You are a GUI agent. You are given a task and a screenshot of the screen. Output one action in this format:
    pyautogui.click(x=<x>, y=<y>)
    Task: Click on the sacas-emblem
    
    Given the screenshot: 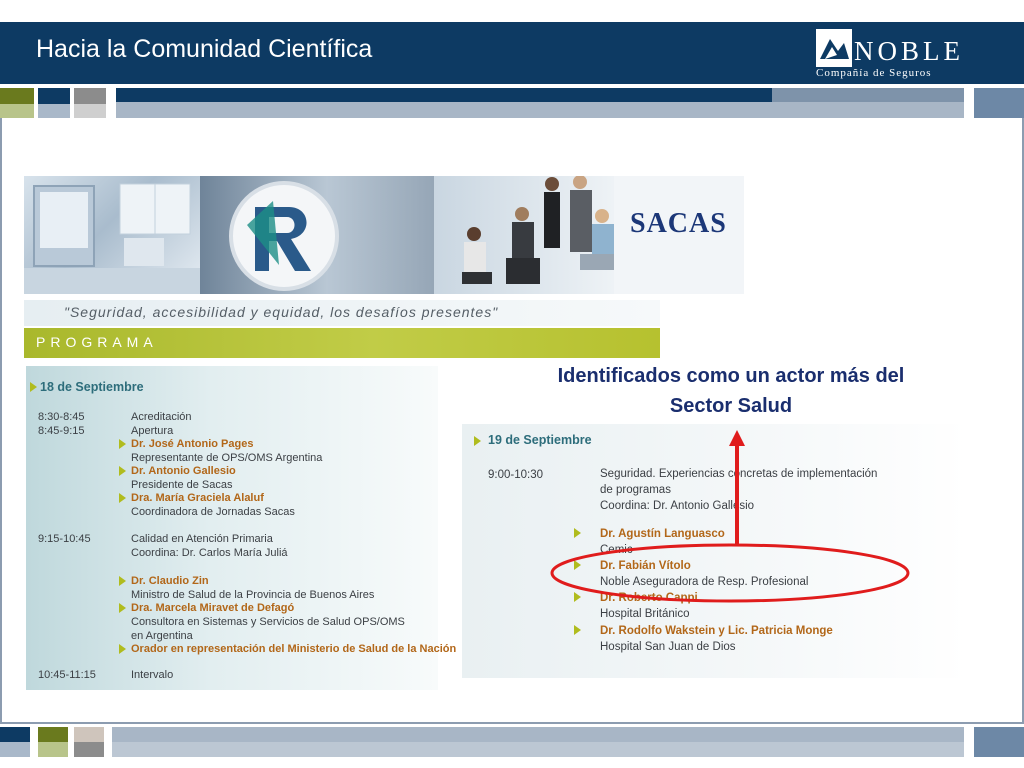 What is the action you would take?
    pyautogui.click(x=284, y=236)
    